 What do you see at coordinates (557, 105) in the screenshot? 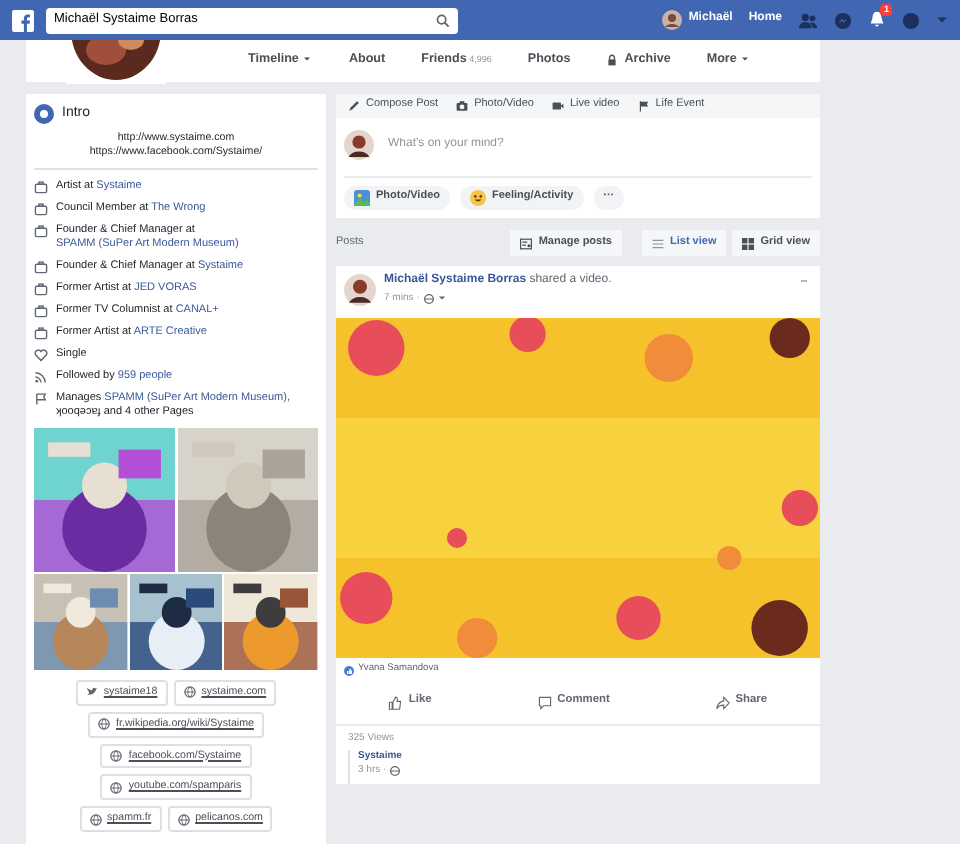
I see `video-icon` at bounding box center [557, 105].